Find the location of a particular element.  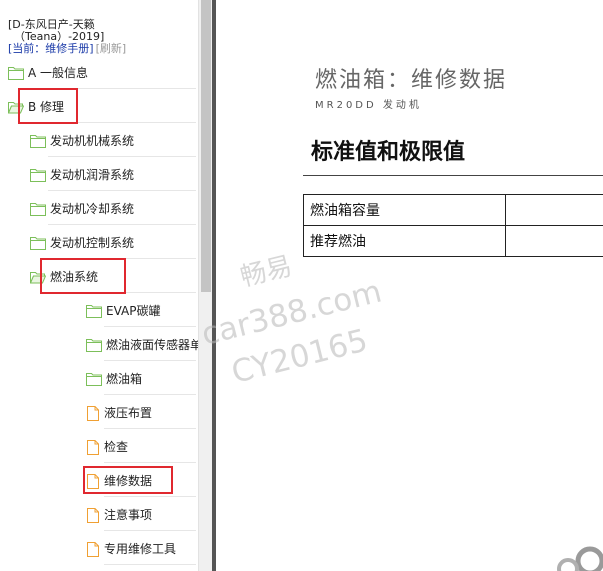

table-row: 燃油箱容量 is located at coordinates (453, 210).